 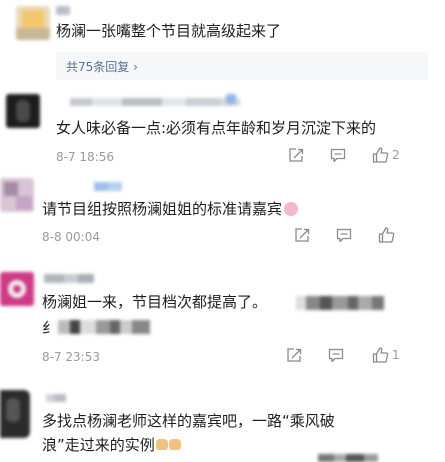 I want to click on comment-text-body: 请节目组按照杨澜姐姐的标准请嘉宾, so click(x=162, y=209).